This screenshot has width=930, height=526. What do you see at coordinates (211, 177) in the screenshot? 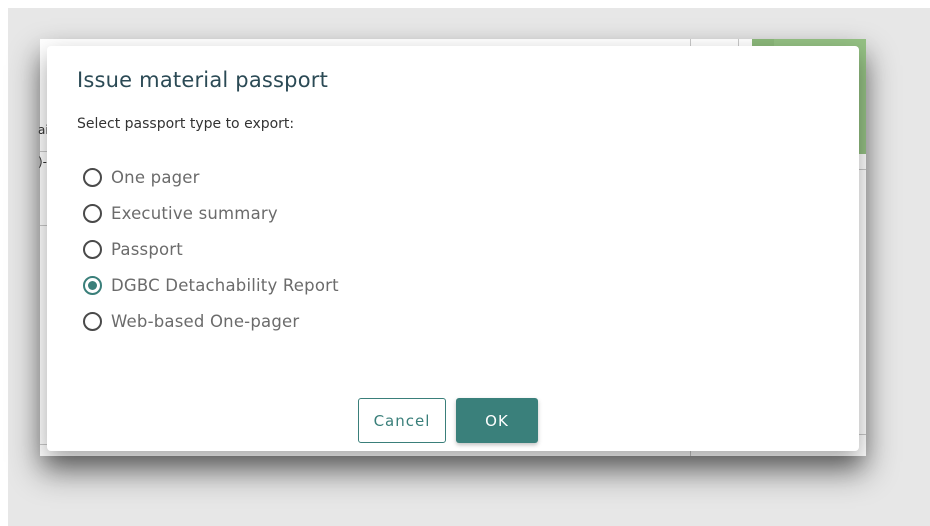
I see `option-one-pager: One pager` at bounding box center [211, 177].